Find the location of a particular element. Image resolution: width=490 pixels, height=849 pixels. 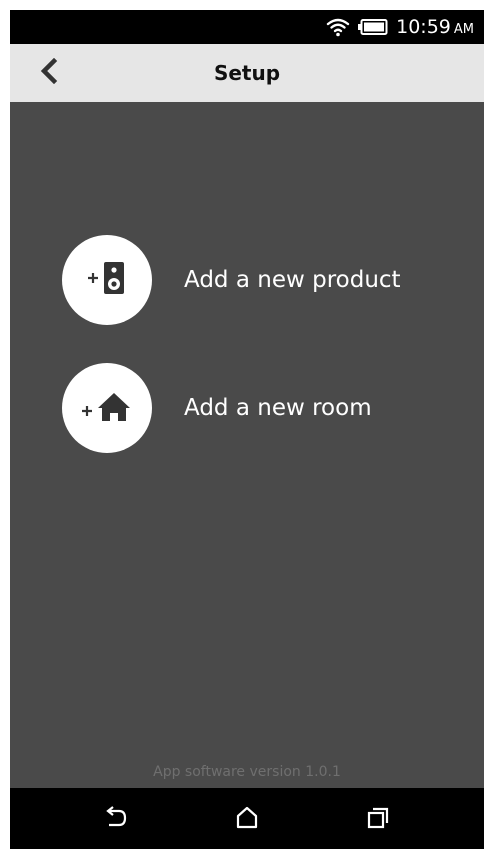

status-bar: 10:59 AM is located at coordinates (247, 27).